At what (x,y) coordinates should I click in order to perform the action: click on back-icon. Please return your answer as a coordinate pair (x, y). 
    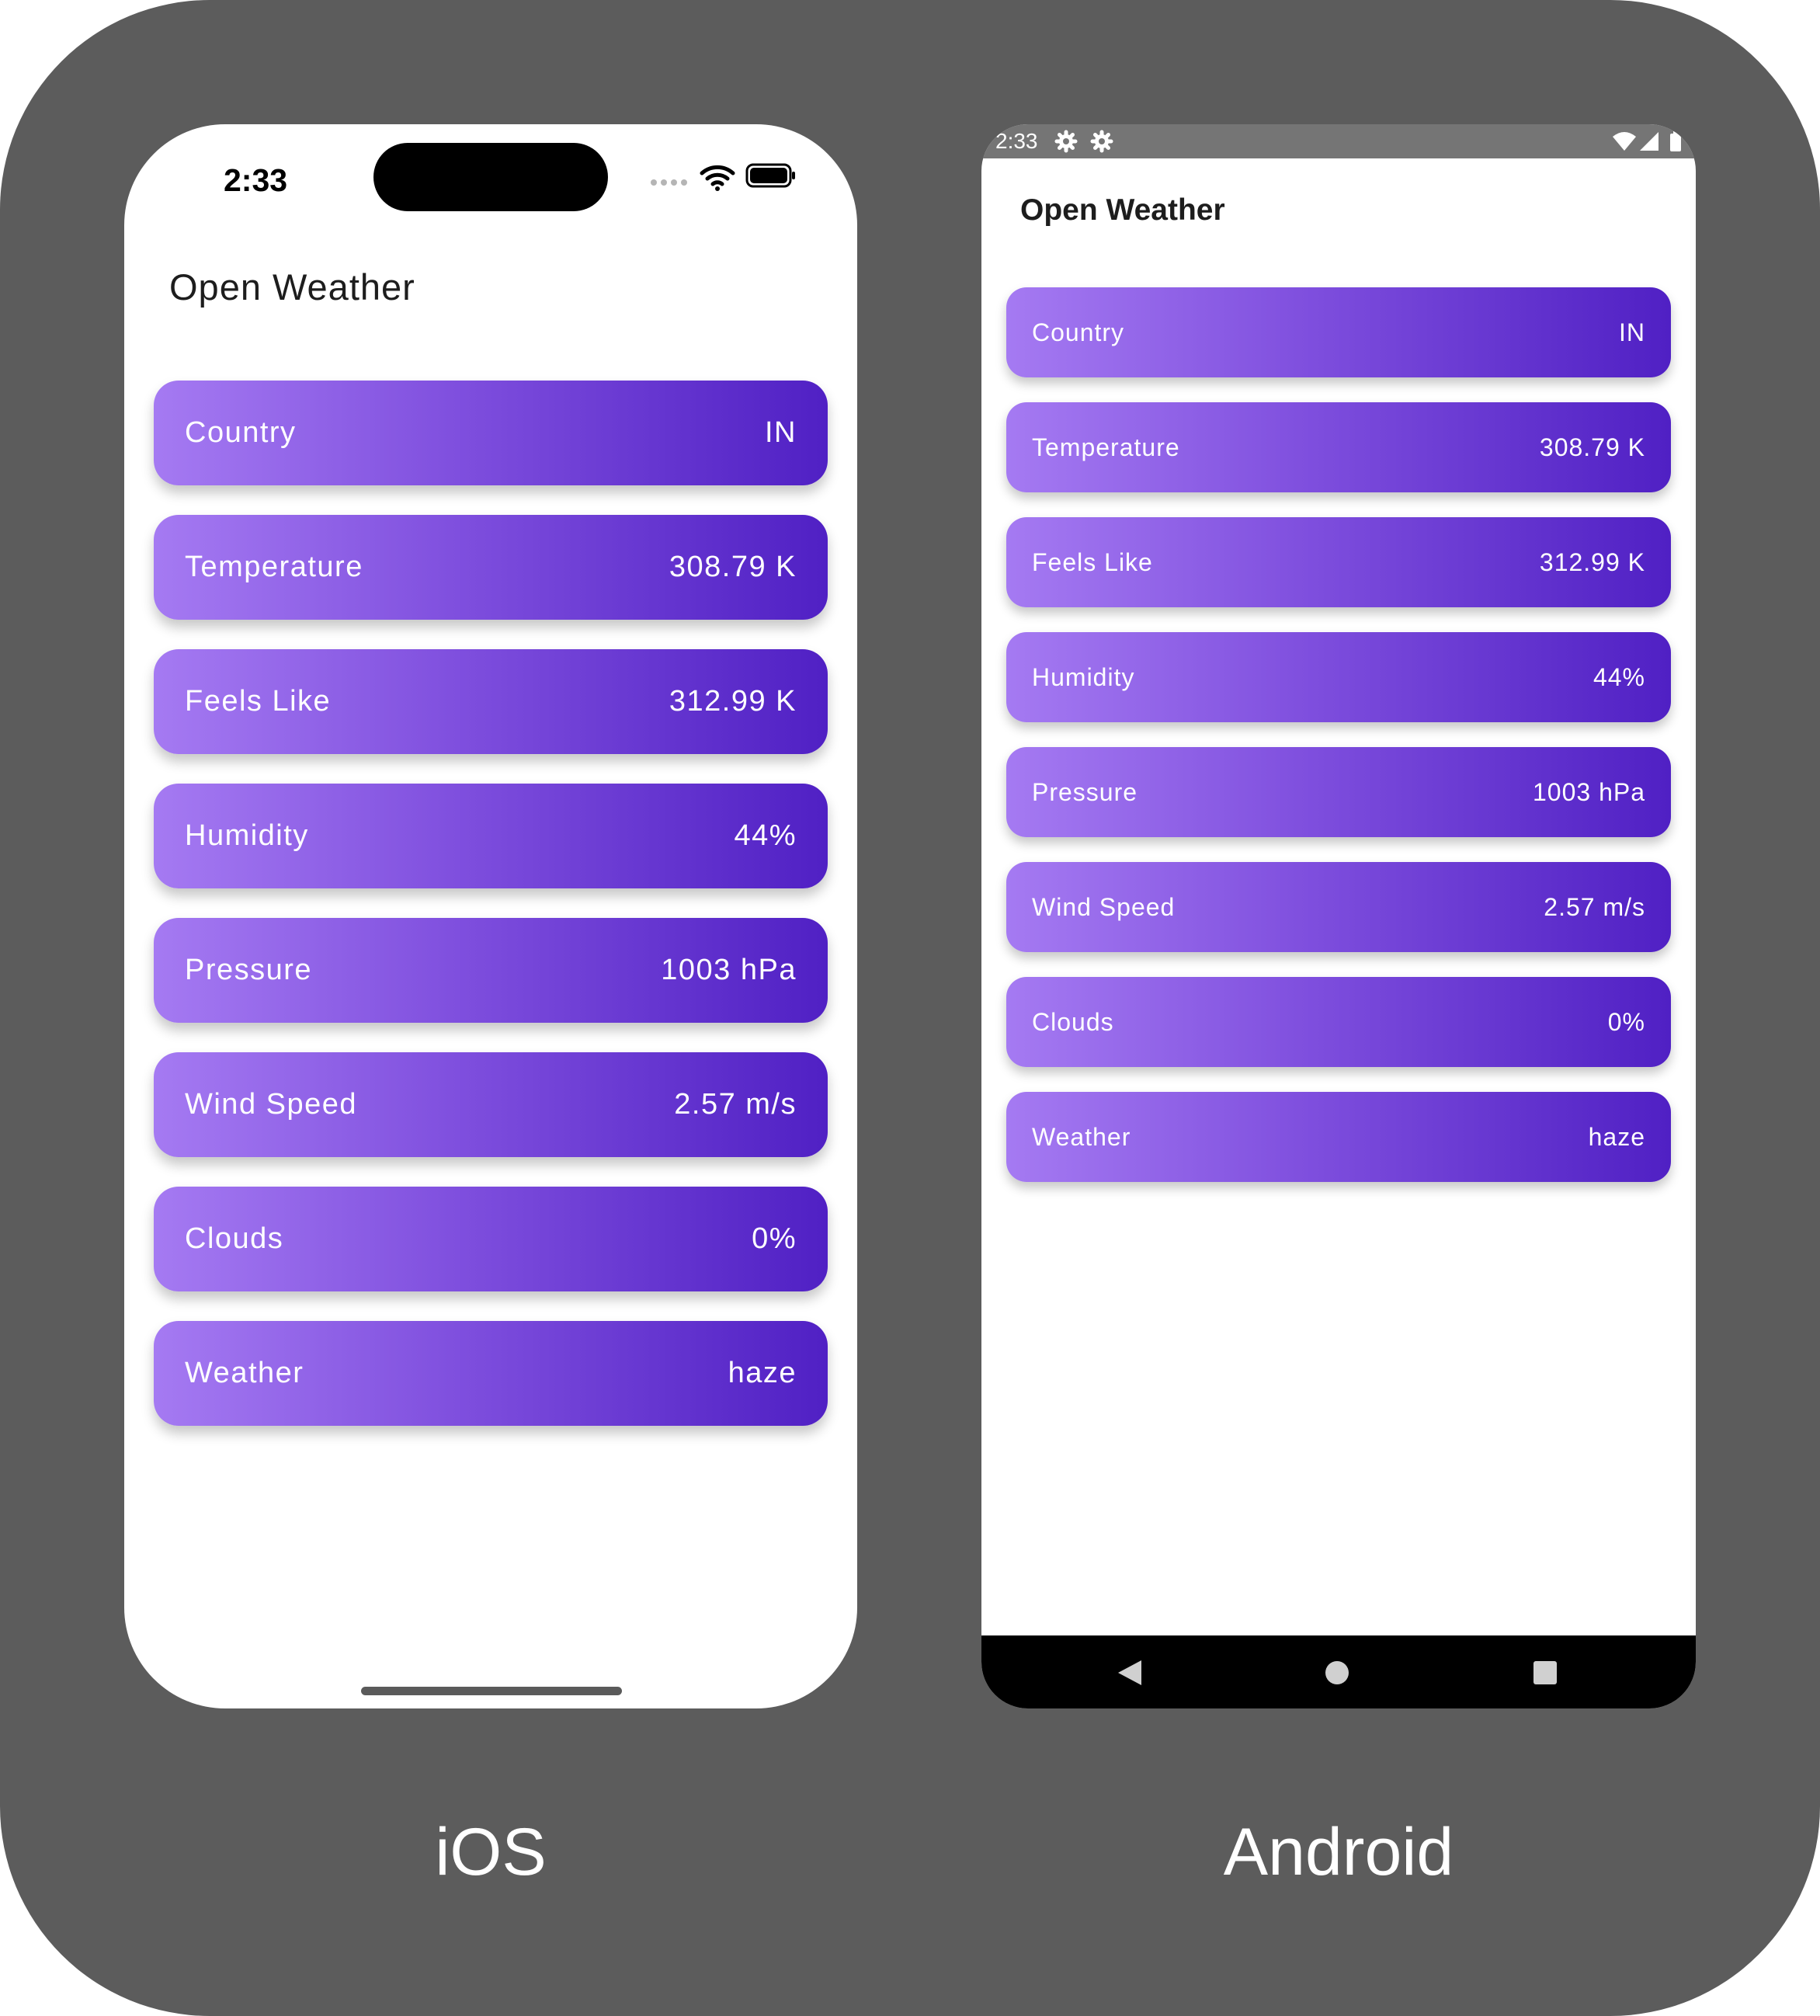
    Looking at the image, I should click on (1130, 1673).